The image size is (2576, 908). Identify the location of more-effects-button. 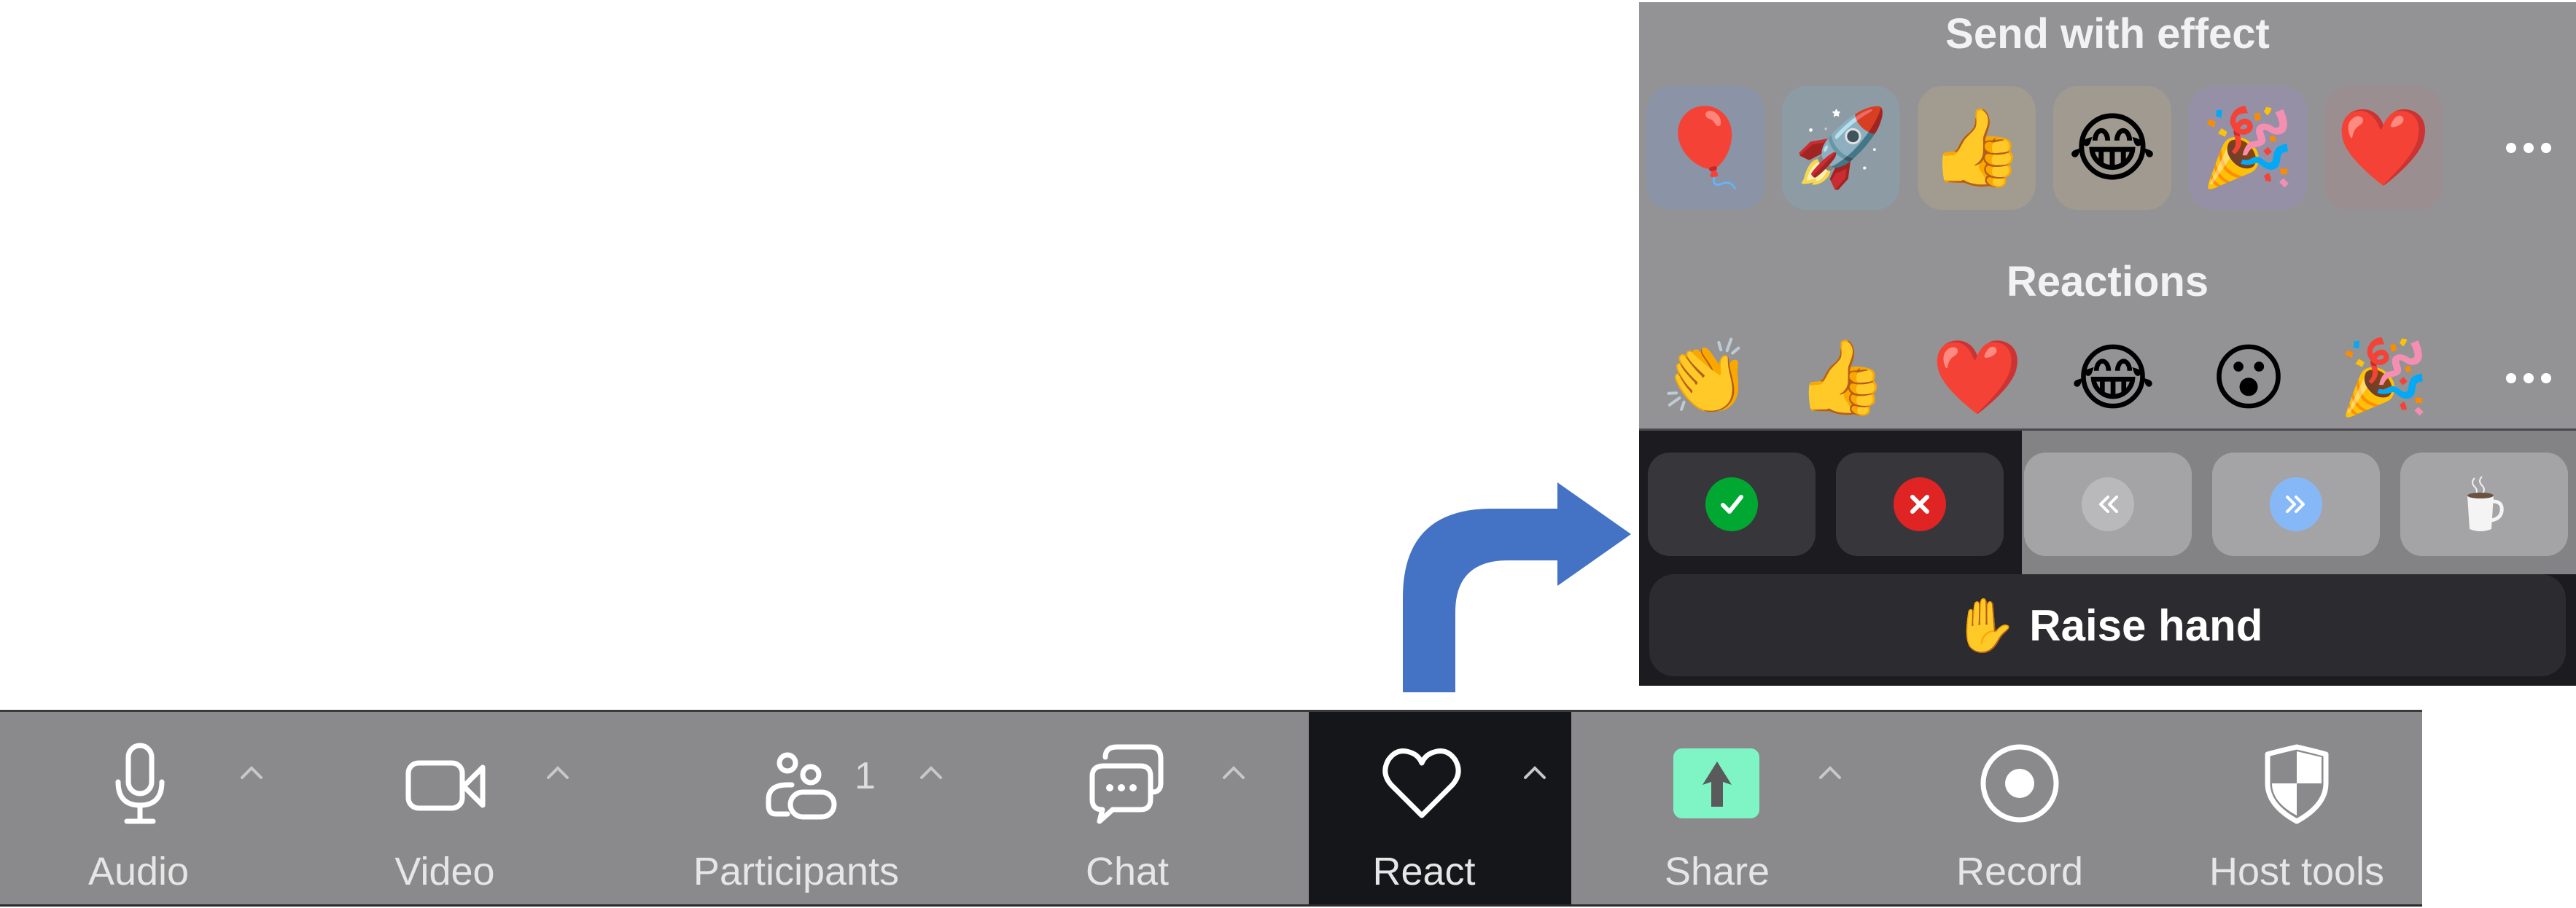
(2528, 148).